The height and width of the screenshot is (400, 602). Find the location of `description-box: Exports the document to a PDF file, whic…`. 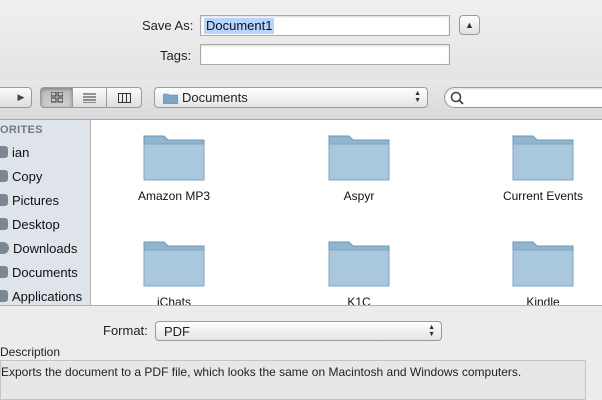

description-box: Exports the document to a PDF file, whic… is located at coordinates (293, 380).